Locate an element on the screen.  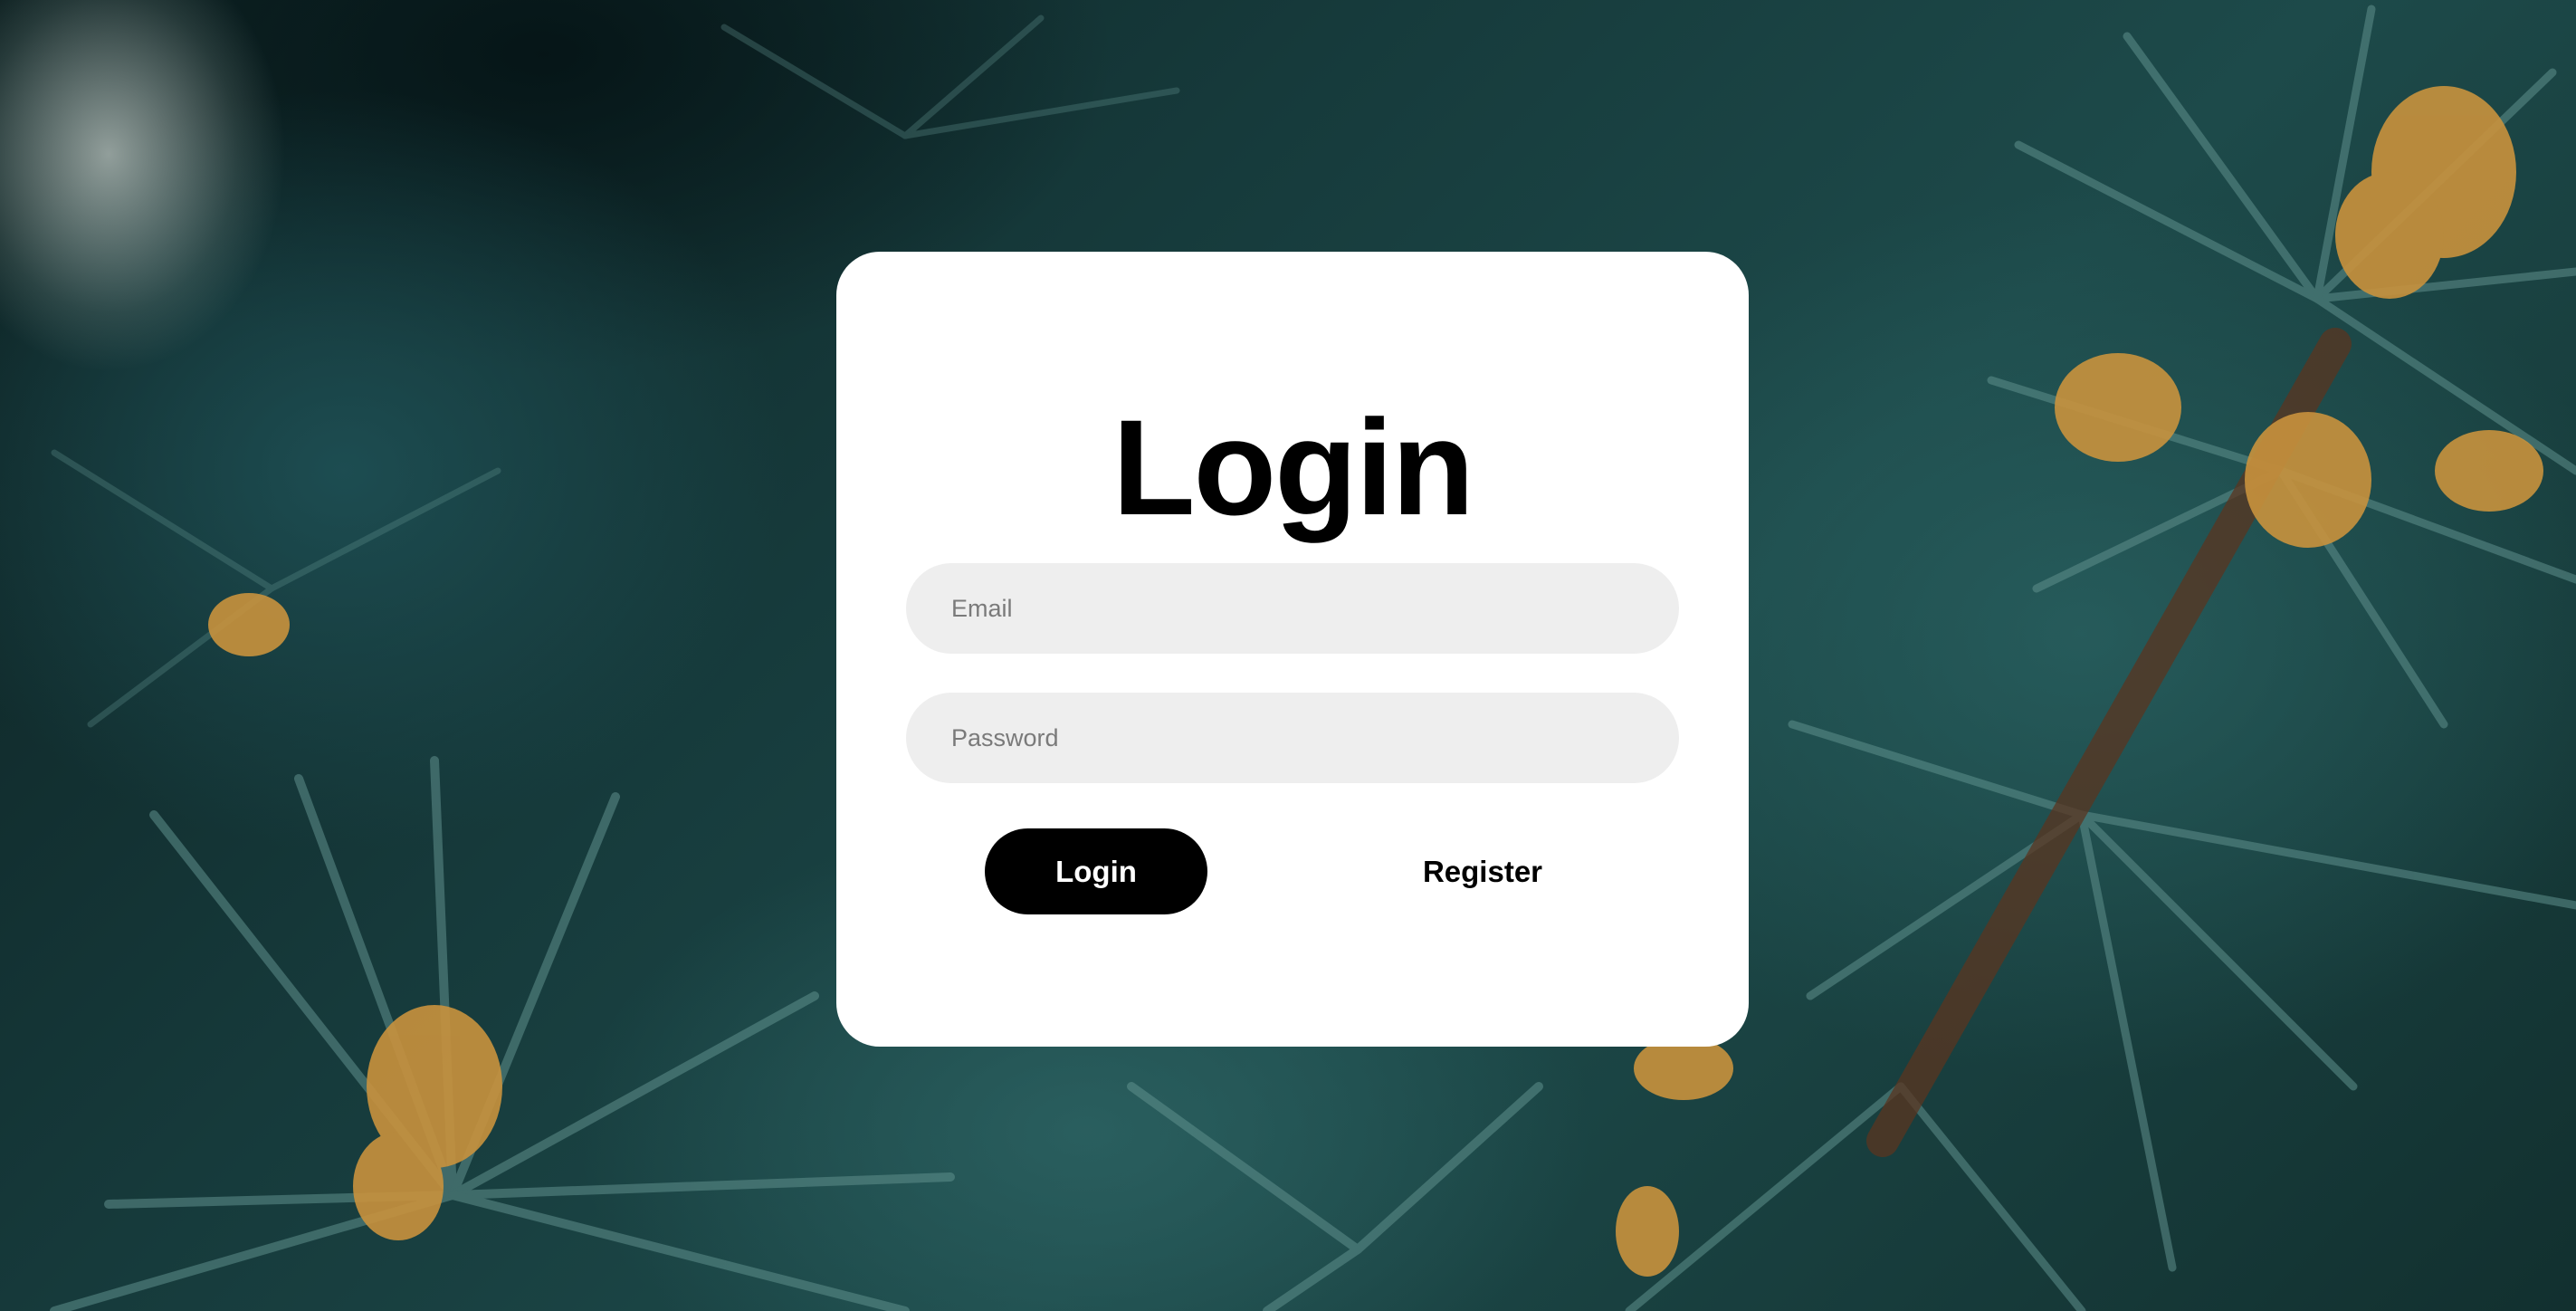
login-button: Login is located at coordinates (1096, 871).